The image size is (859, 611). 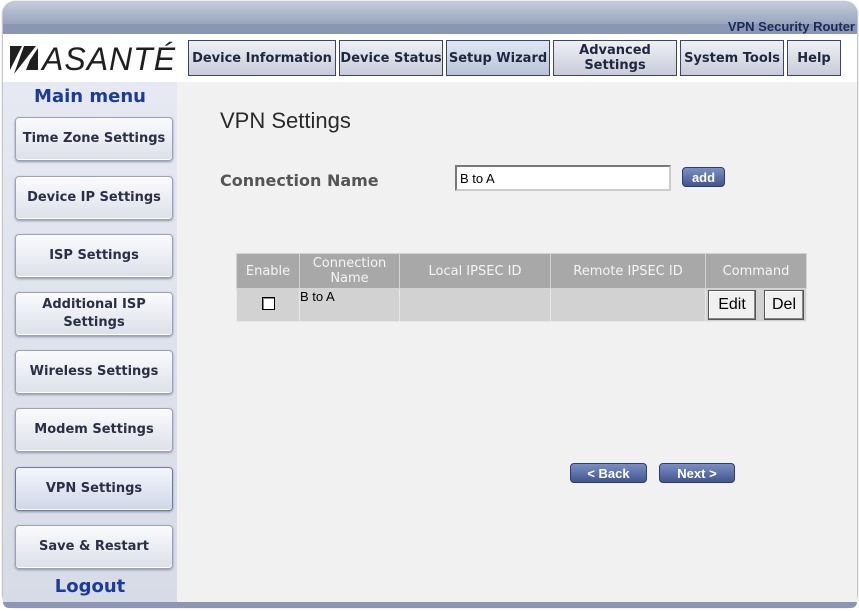 I want to click on page-title: VPN Settings, so click(x=285, y=120).